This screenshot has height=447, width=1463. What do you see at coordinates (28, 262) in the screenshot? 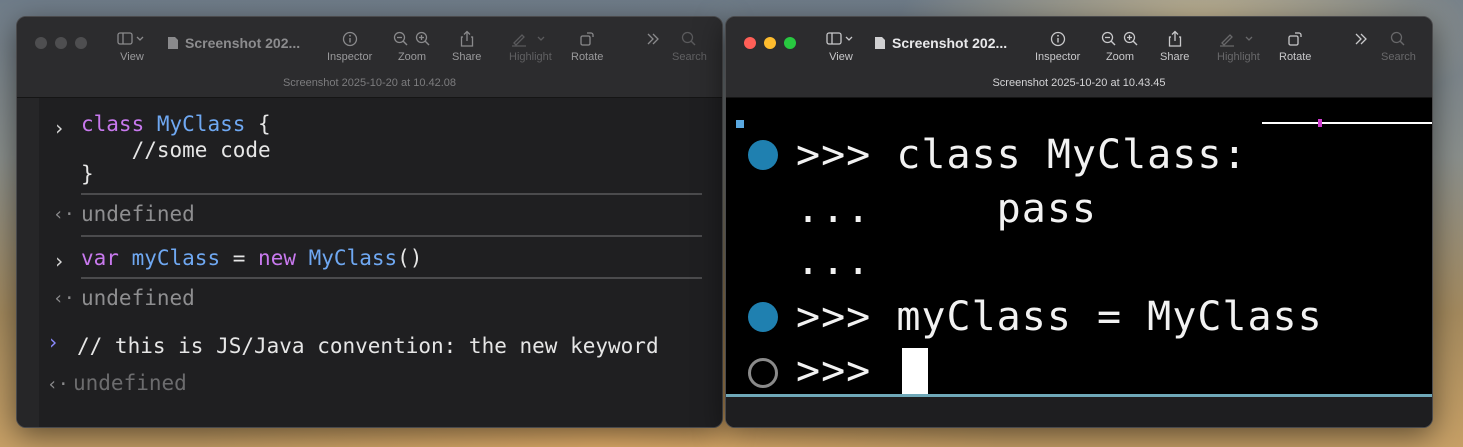
I see `console-gutter` at bounding box center [28, 262].